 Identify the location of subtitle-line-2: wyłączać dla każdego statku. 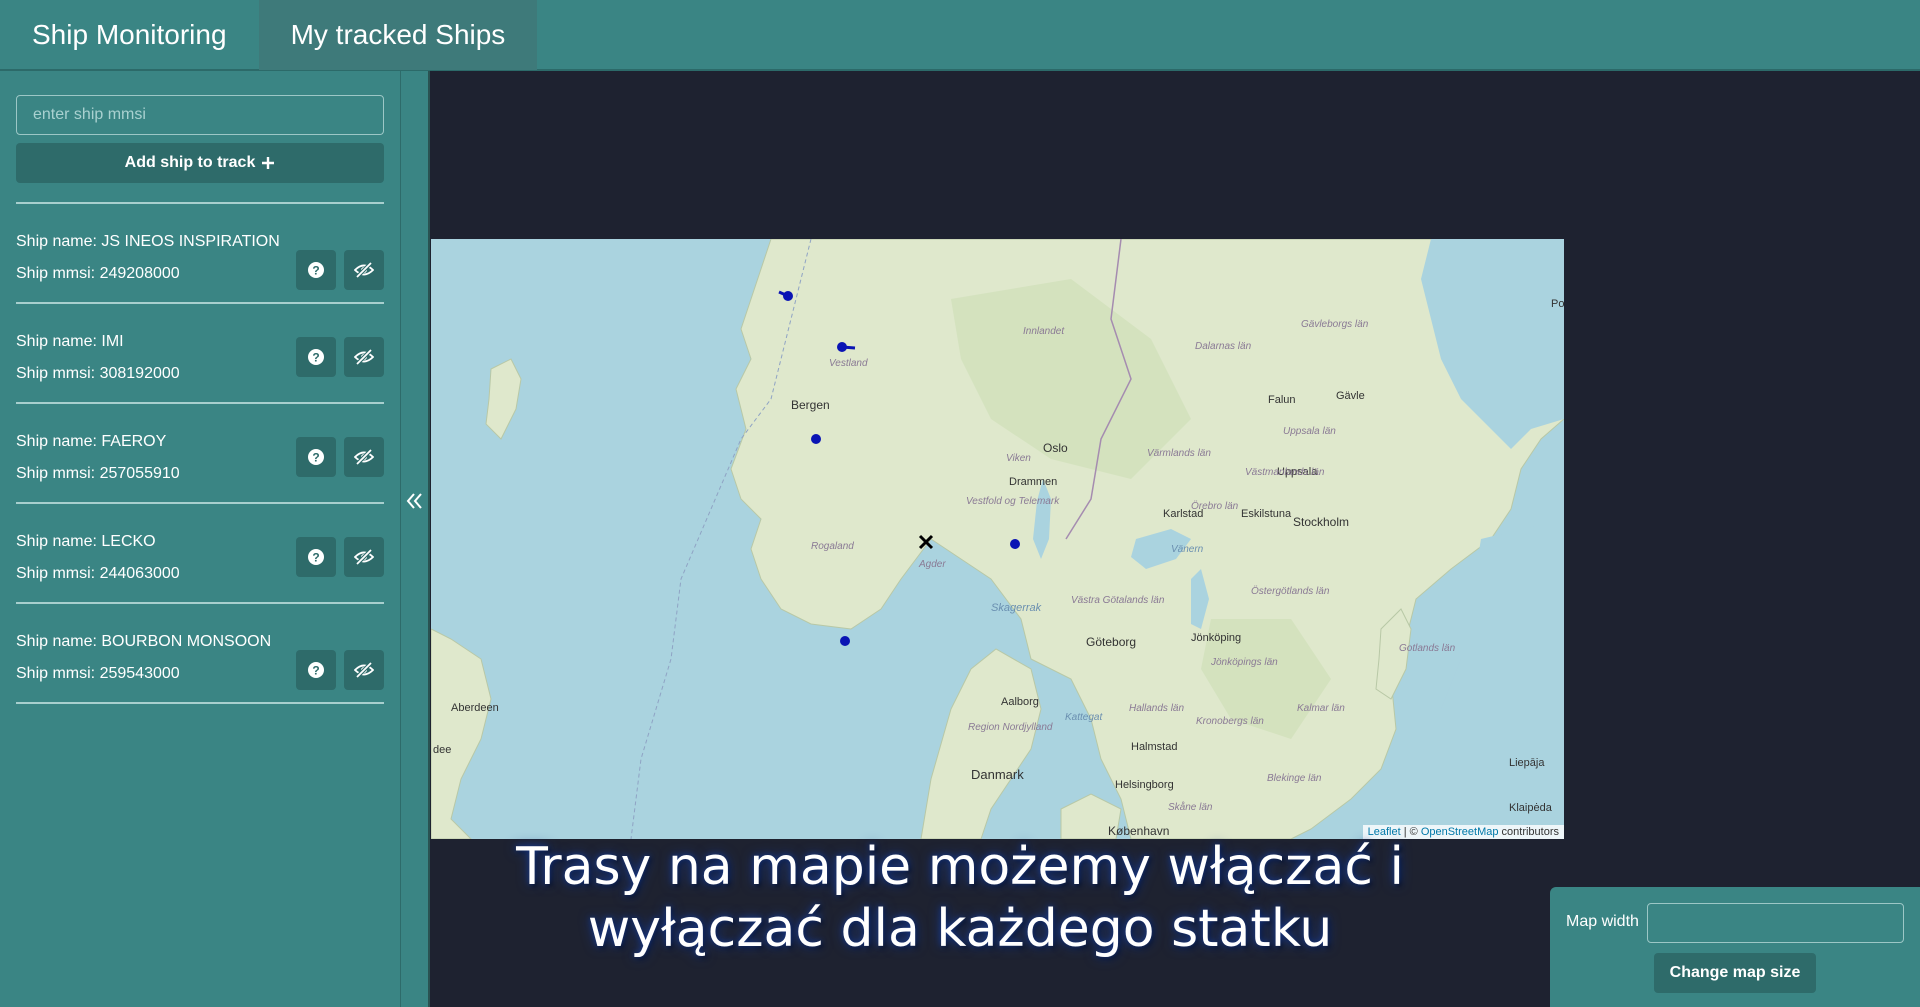
(960, 929).